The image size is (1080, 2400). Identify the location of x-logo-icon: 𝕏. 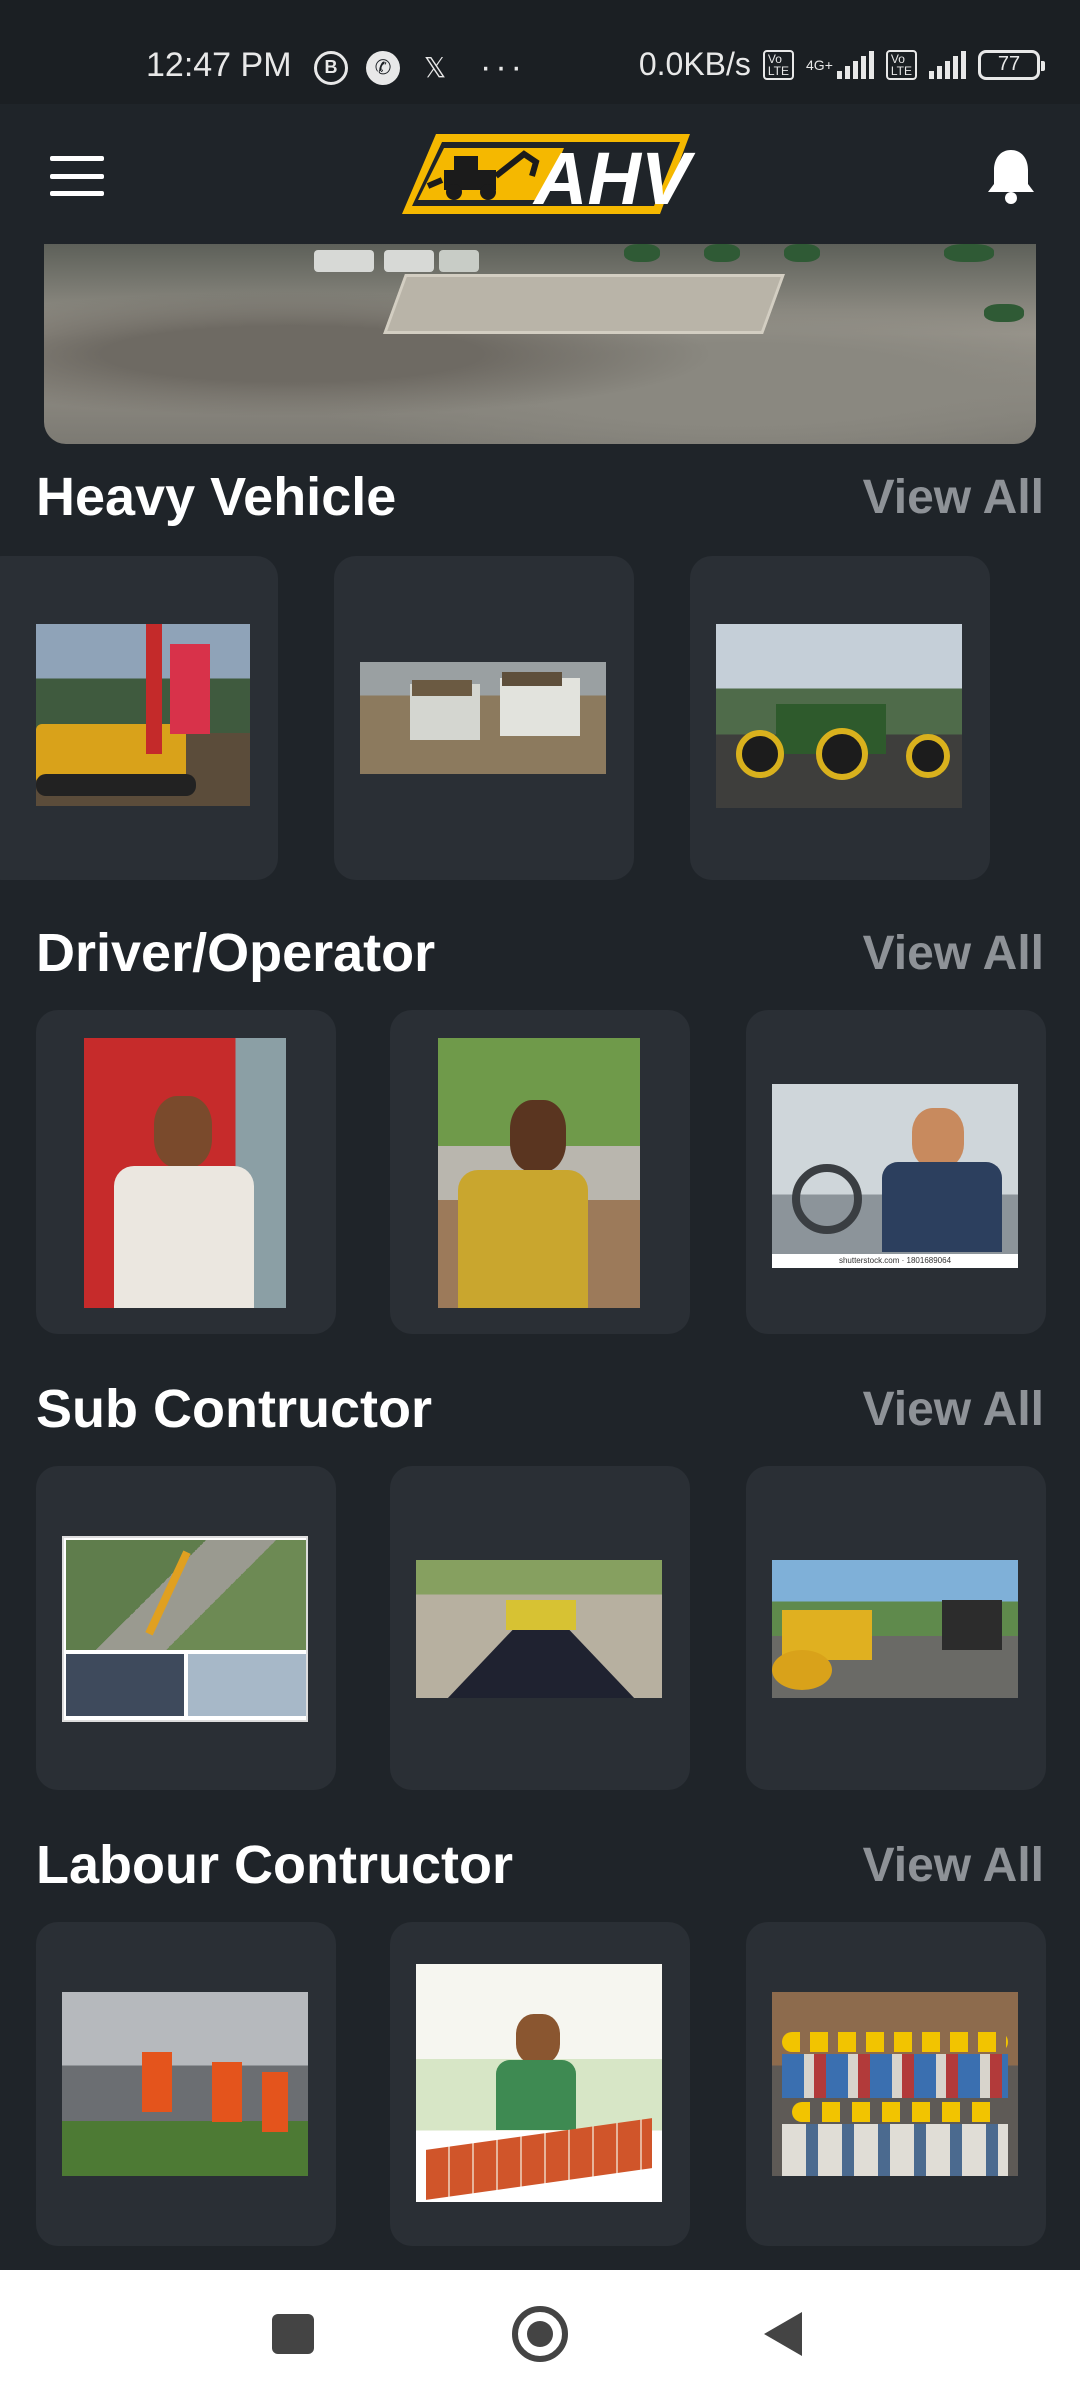
(435, 67).